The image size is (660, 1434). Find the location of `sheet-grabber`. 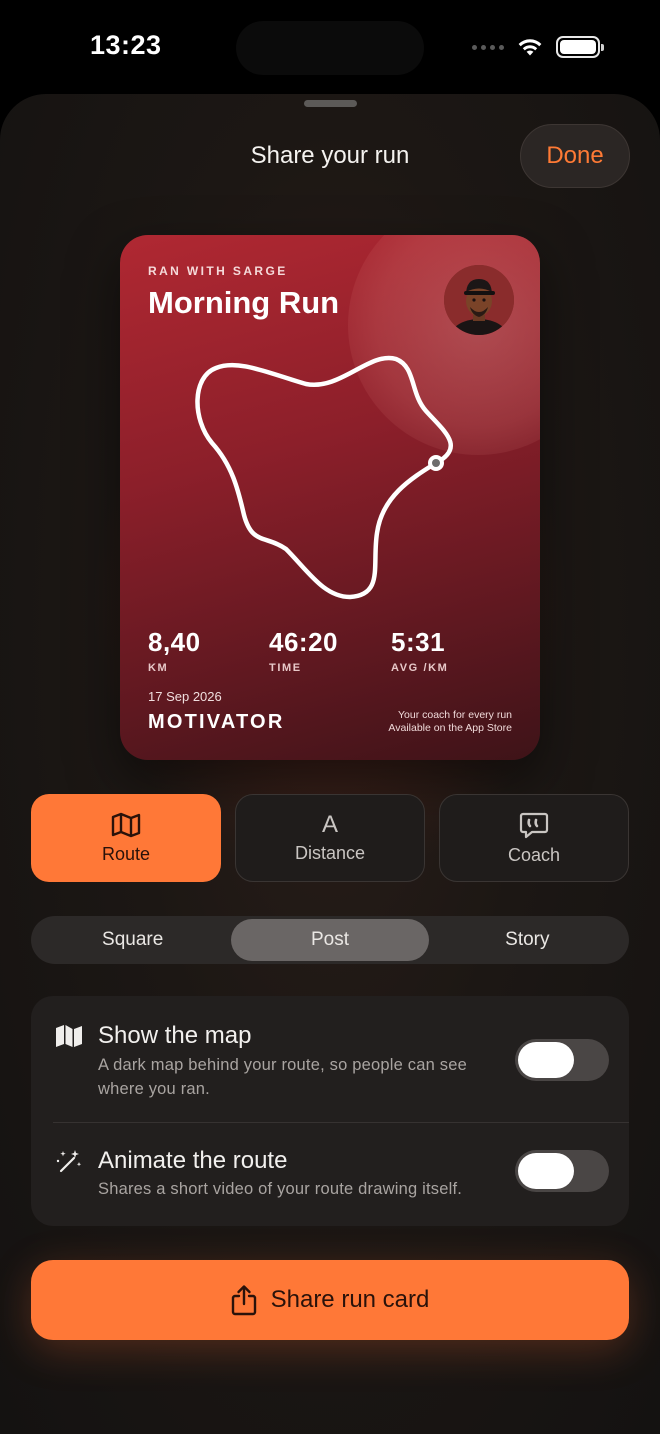

sheet-grabber is located at coordinates (330, 103).